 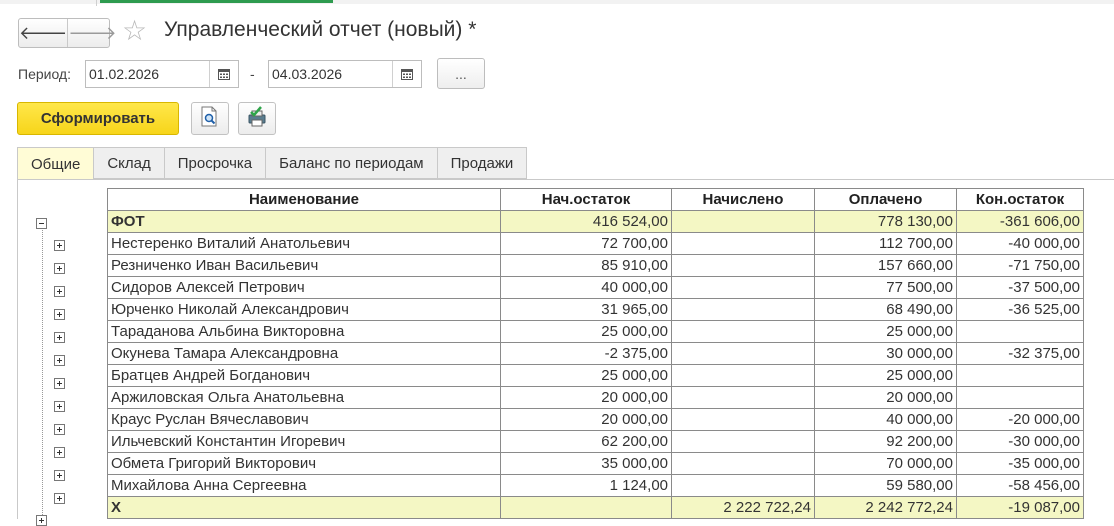 What do you see at coordinates (586, 309) in the screenshot?
I see `row-start-balance: 31 965,00` at bounding box center [586, 309].